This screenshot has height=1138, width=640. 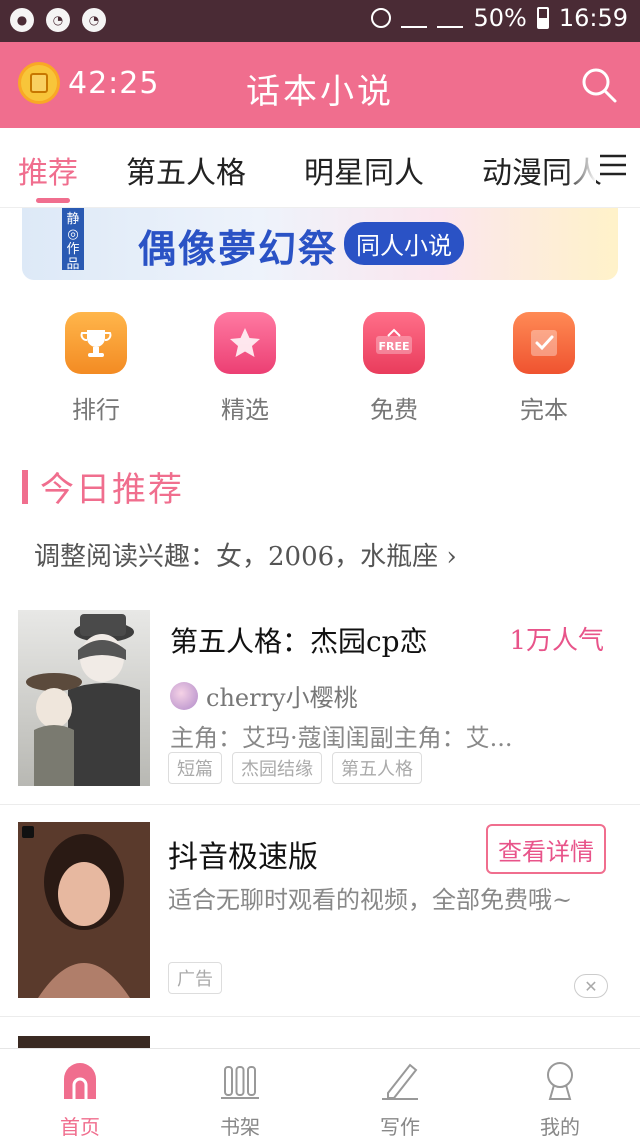 What do you see at coordinates (320, 1093) in the screenshot?
I see `bottom-nav: 首页 书架 写作 我的` at bounding box center [320, 1093].